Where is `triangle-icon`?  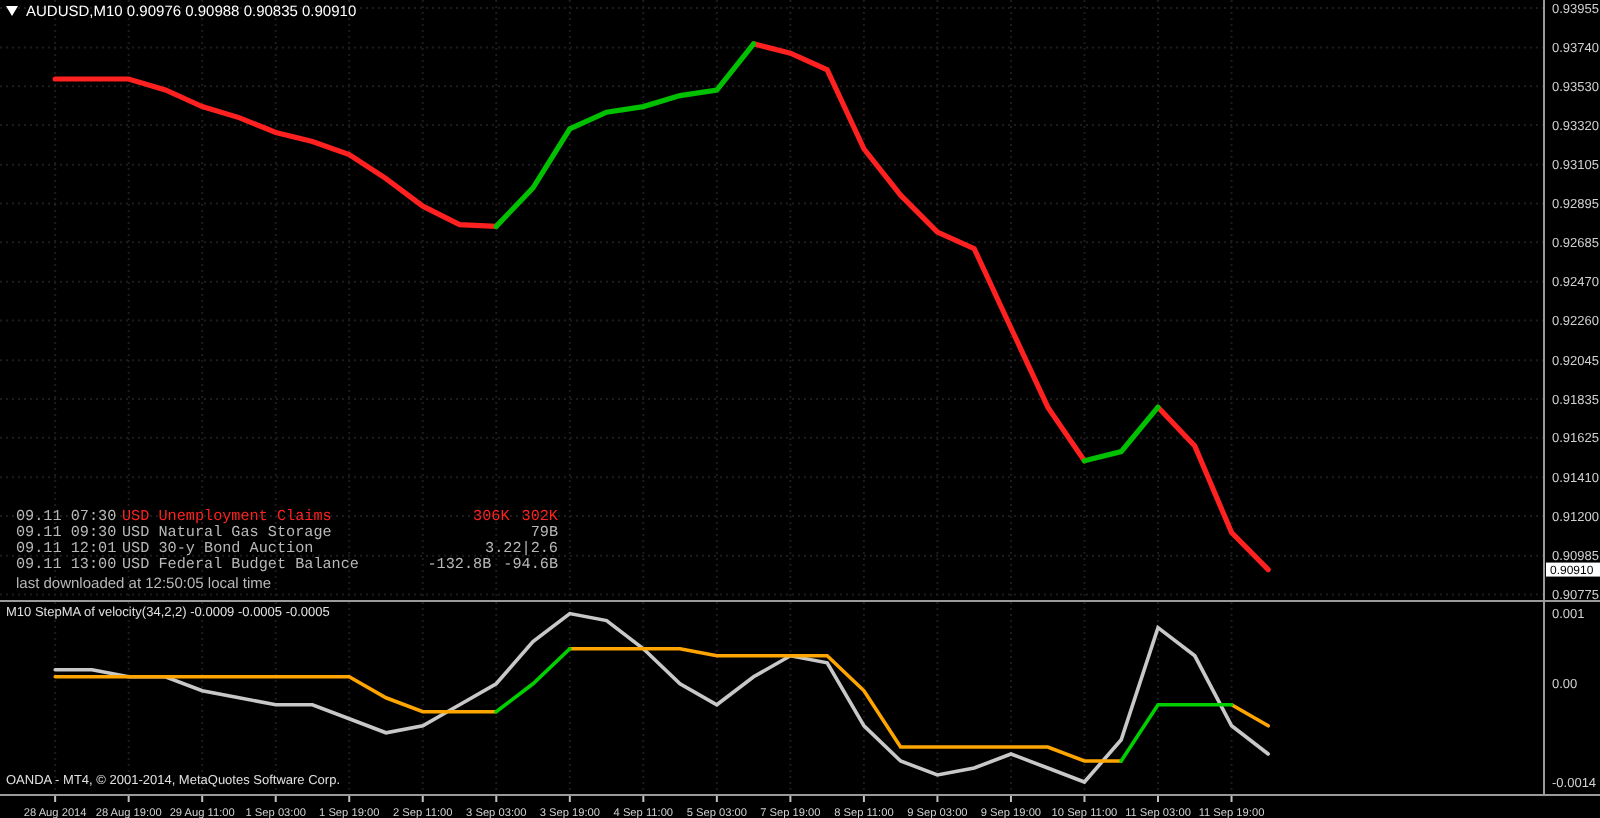
triangle-icon is located at coordinates (12, 11).